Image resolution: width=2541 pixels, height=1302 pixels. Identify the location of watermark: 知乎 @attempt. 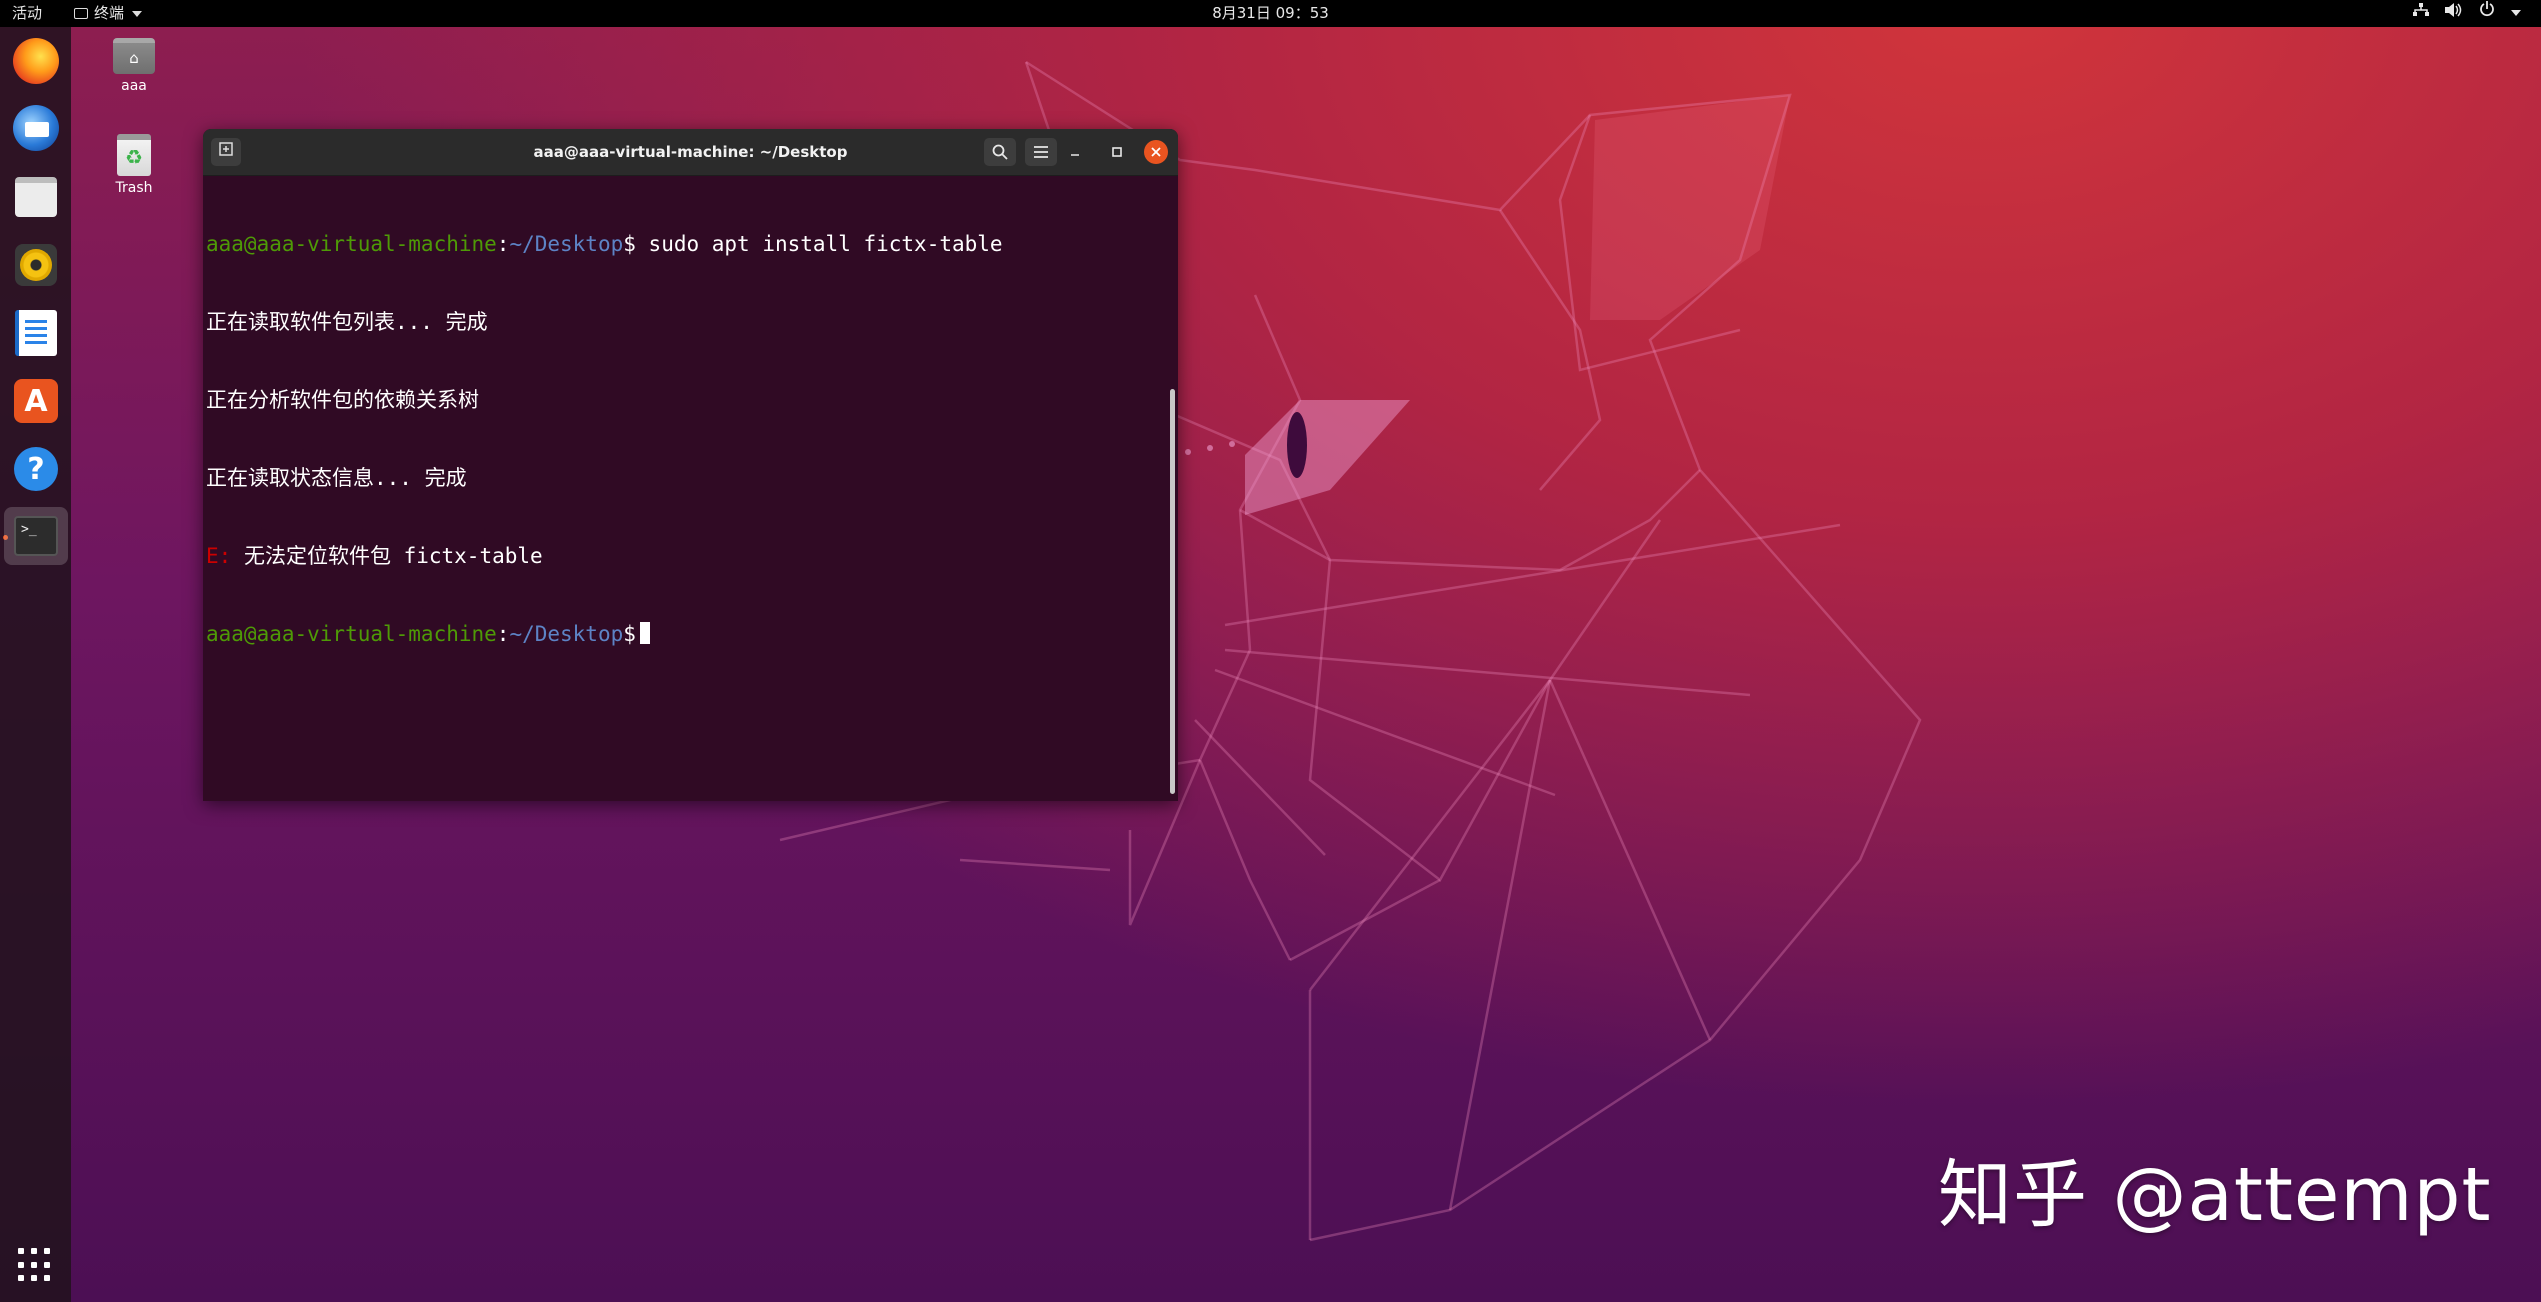
(2215, 1195).